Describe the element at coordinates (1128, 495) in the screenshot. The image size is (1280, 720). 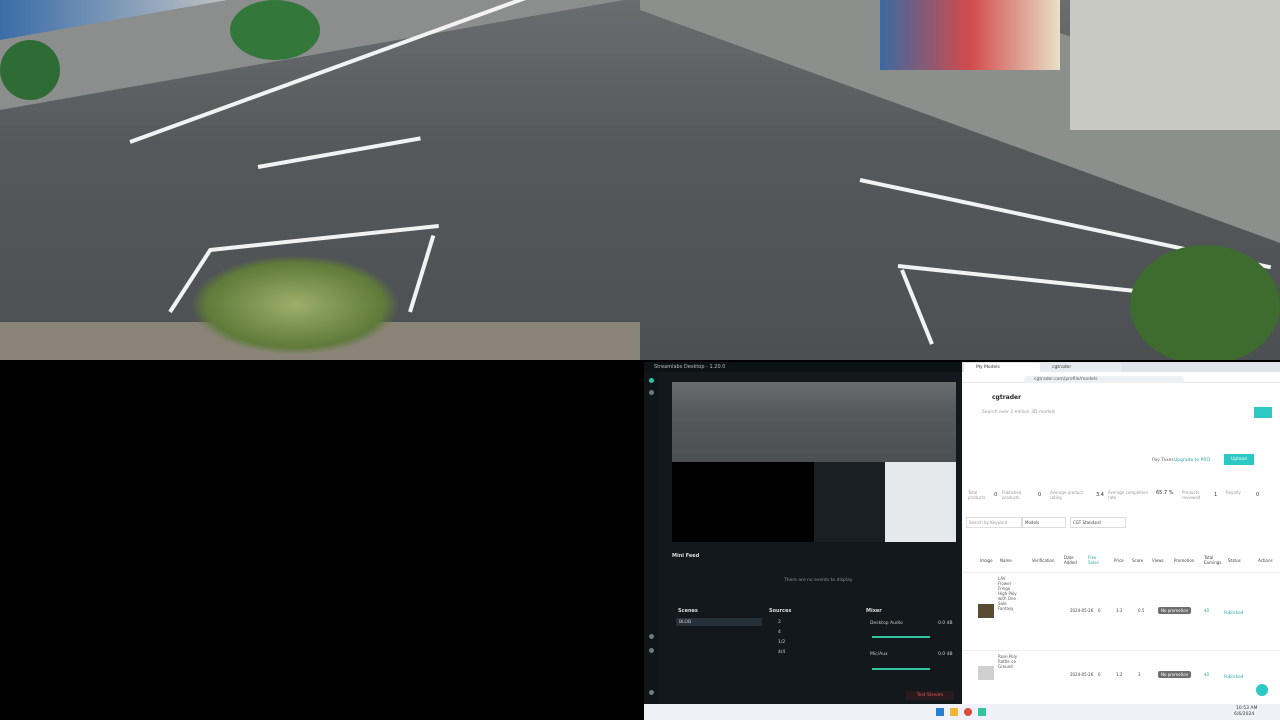
I see `stat-label: Average completion rate` at that location.